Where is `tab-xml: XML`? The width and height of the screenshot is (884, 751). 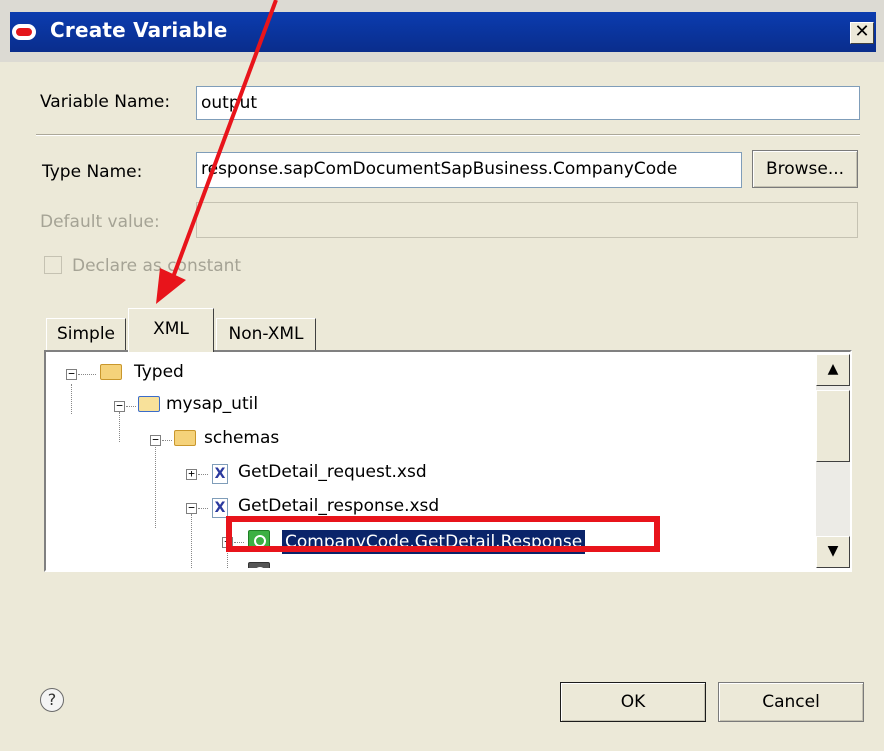
tab-xml: XML is located at coordinates (171, 330).